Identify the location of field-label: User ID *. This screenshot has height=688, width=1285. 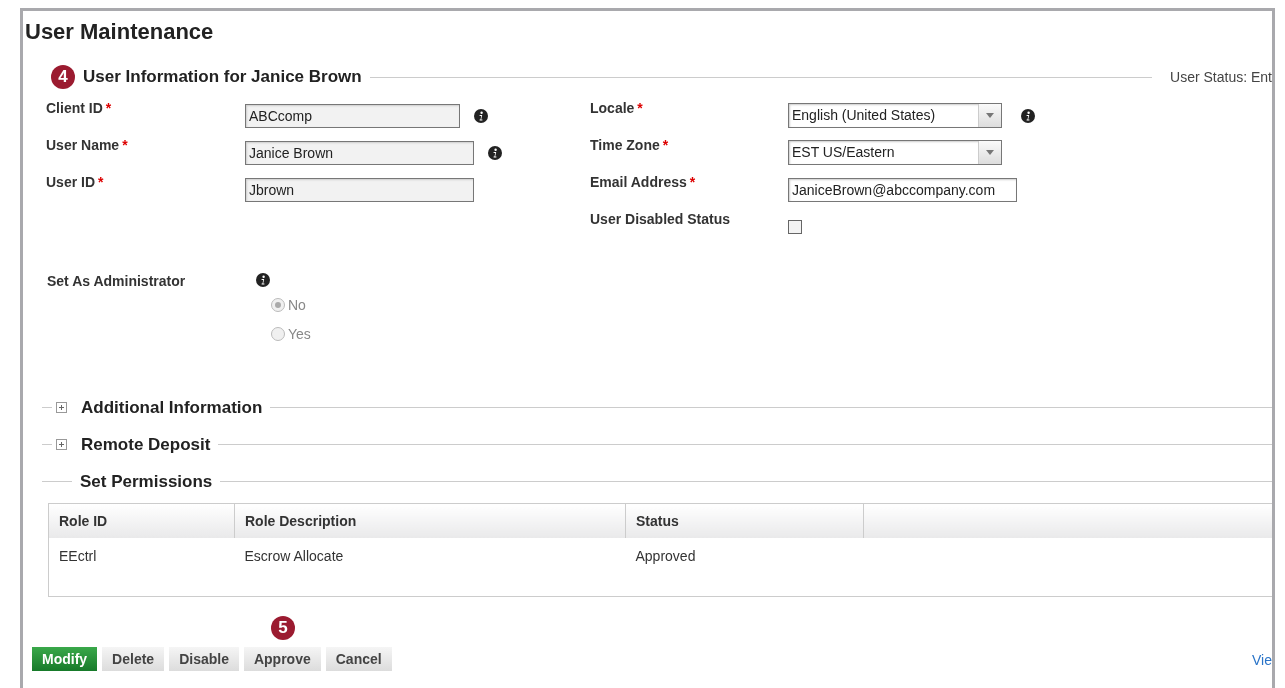
(75, 181).